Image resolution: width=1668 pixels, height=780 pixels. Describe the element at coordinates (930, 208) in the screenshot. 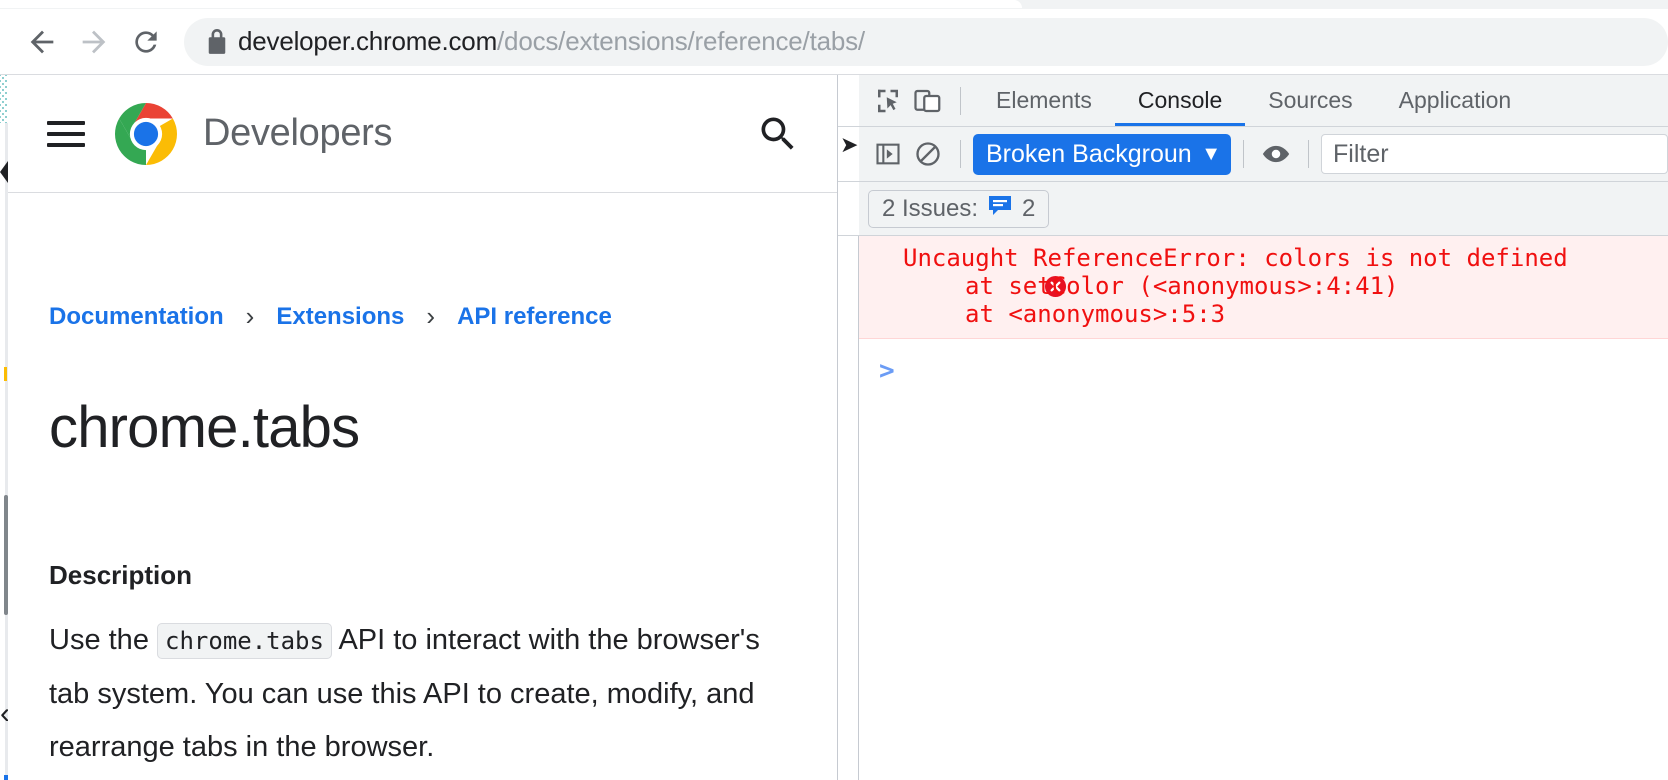

I see `issues-label: 2 Issues:` at that location.